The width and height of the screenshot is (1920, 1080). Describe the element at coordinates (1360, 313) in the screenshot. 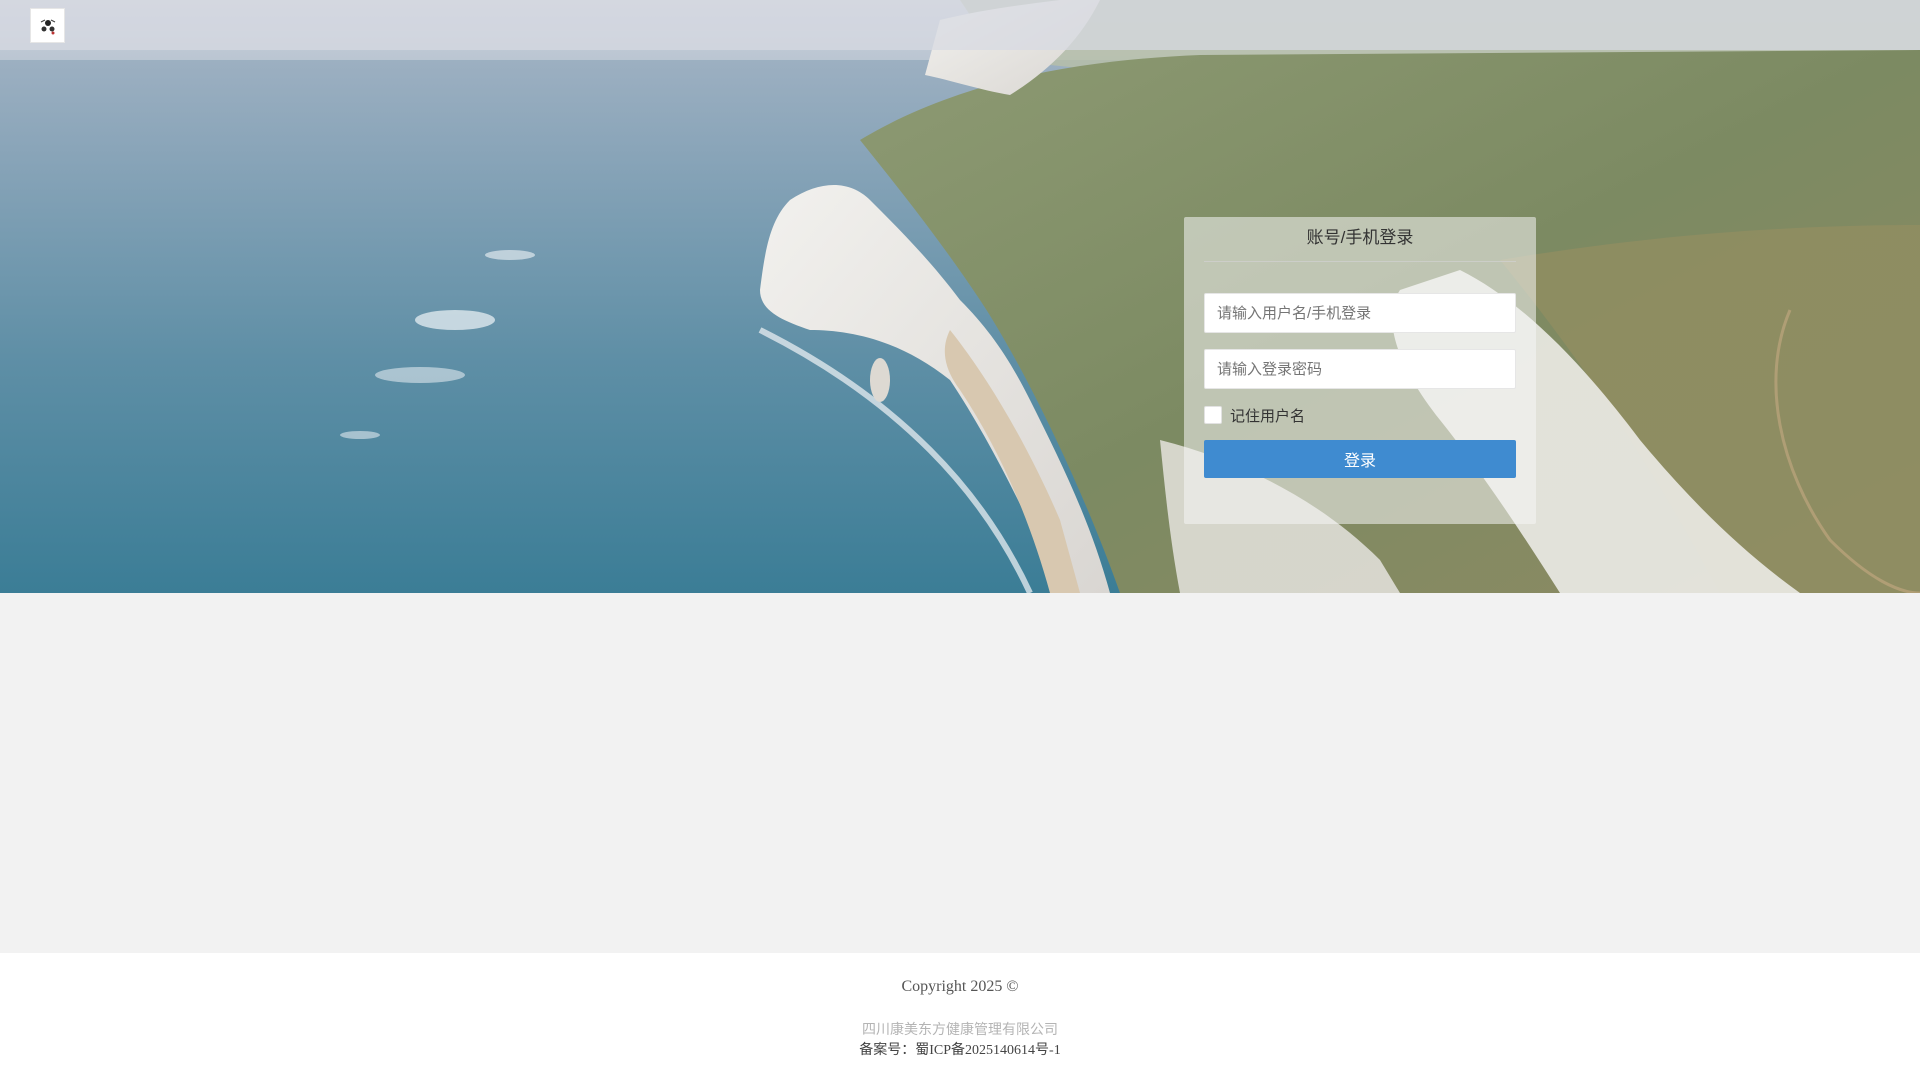

I see `username-input` at that location.